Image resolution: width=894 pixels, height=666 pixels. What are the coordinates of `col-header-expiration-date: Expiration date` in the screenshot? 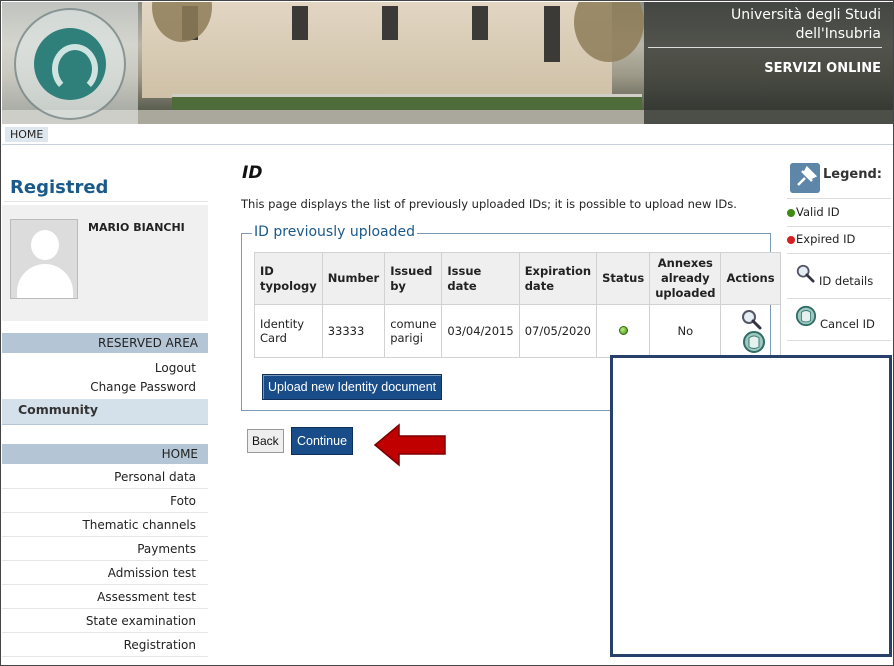 It's located at (558, 278).